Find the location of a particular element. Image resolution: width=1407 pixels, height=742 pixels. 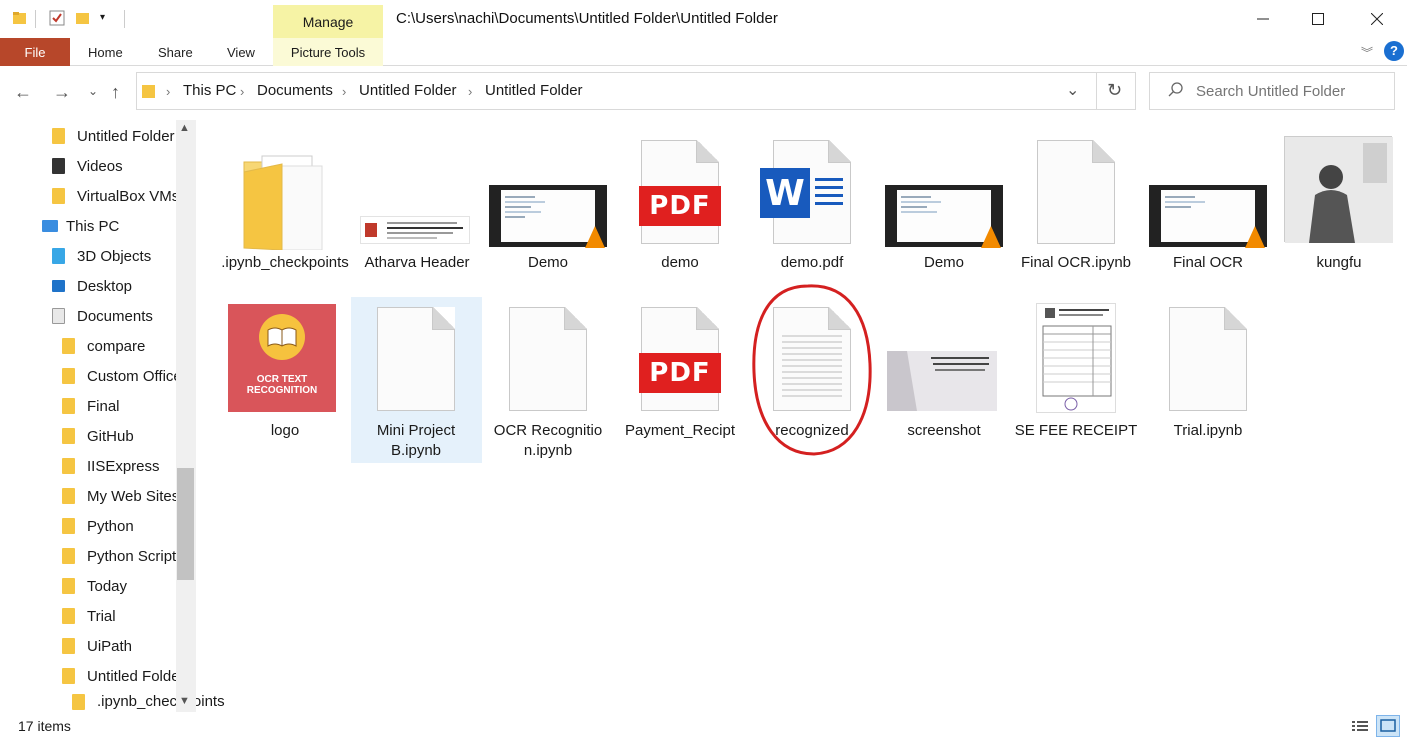

file-item-ocr-recognition-ipynb: OCR Recognition.ipynb is located at coordinates (548, 389).